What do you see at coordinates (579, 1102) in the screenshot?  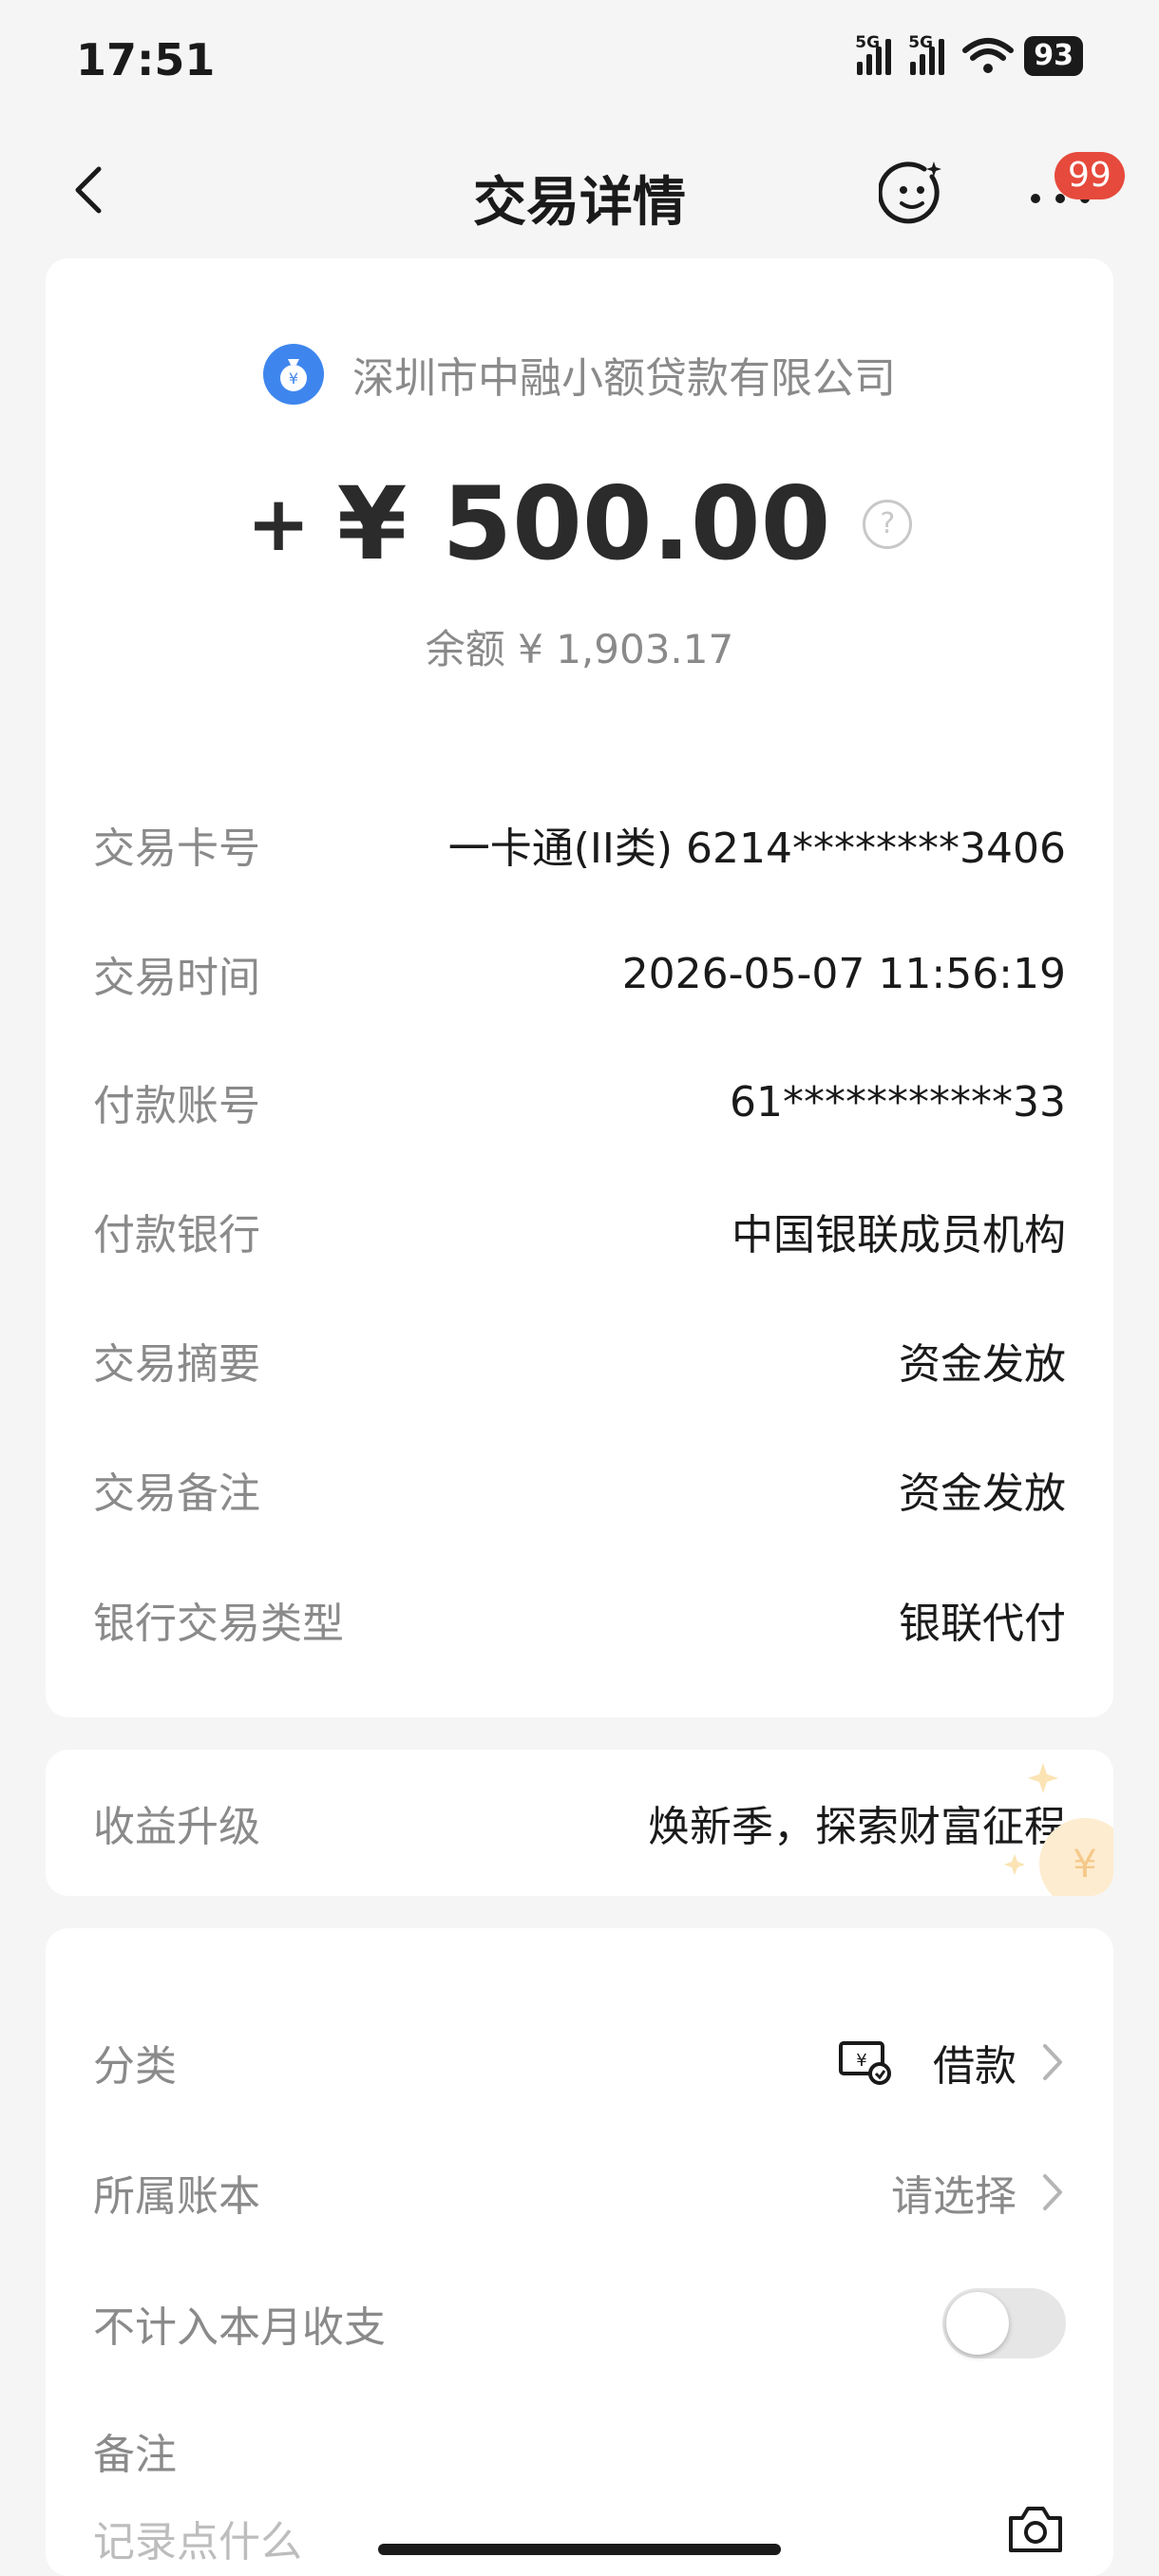 I see `detail-row-payer-account: 付款账号 61***********33` at bounding box center [579, 1102].